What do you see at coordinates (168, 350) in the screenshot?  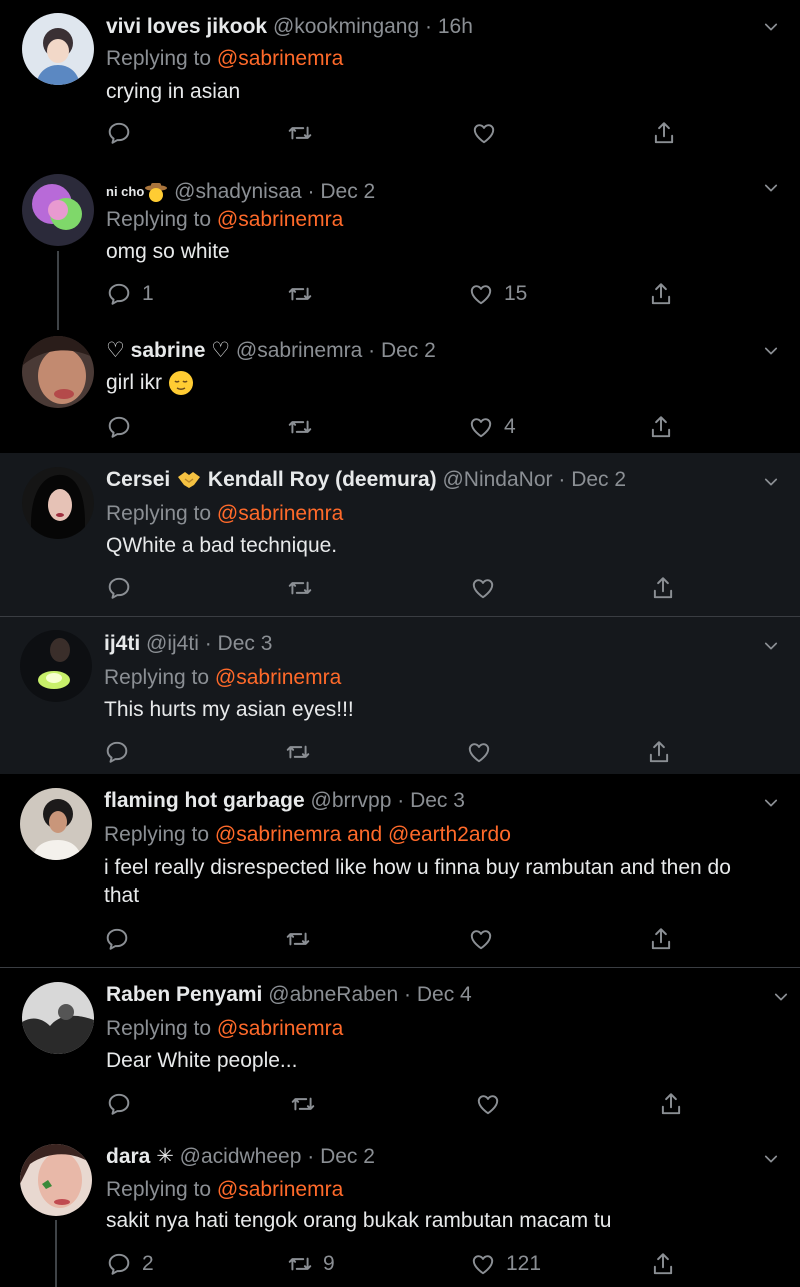 I see `author-name: ♡ sabrine ♡` at bounding box center [168, 350].